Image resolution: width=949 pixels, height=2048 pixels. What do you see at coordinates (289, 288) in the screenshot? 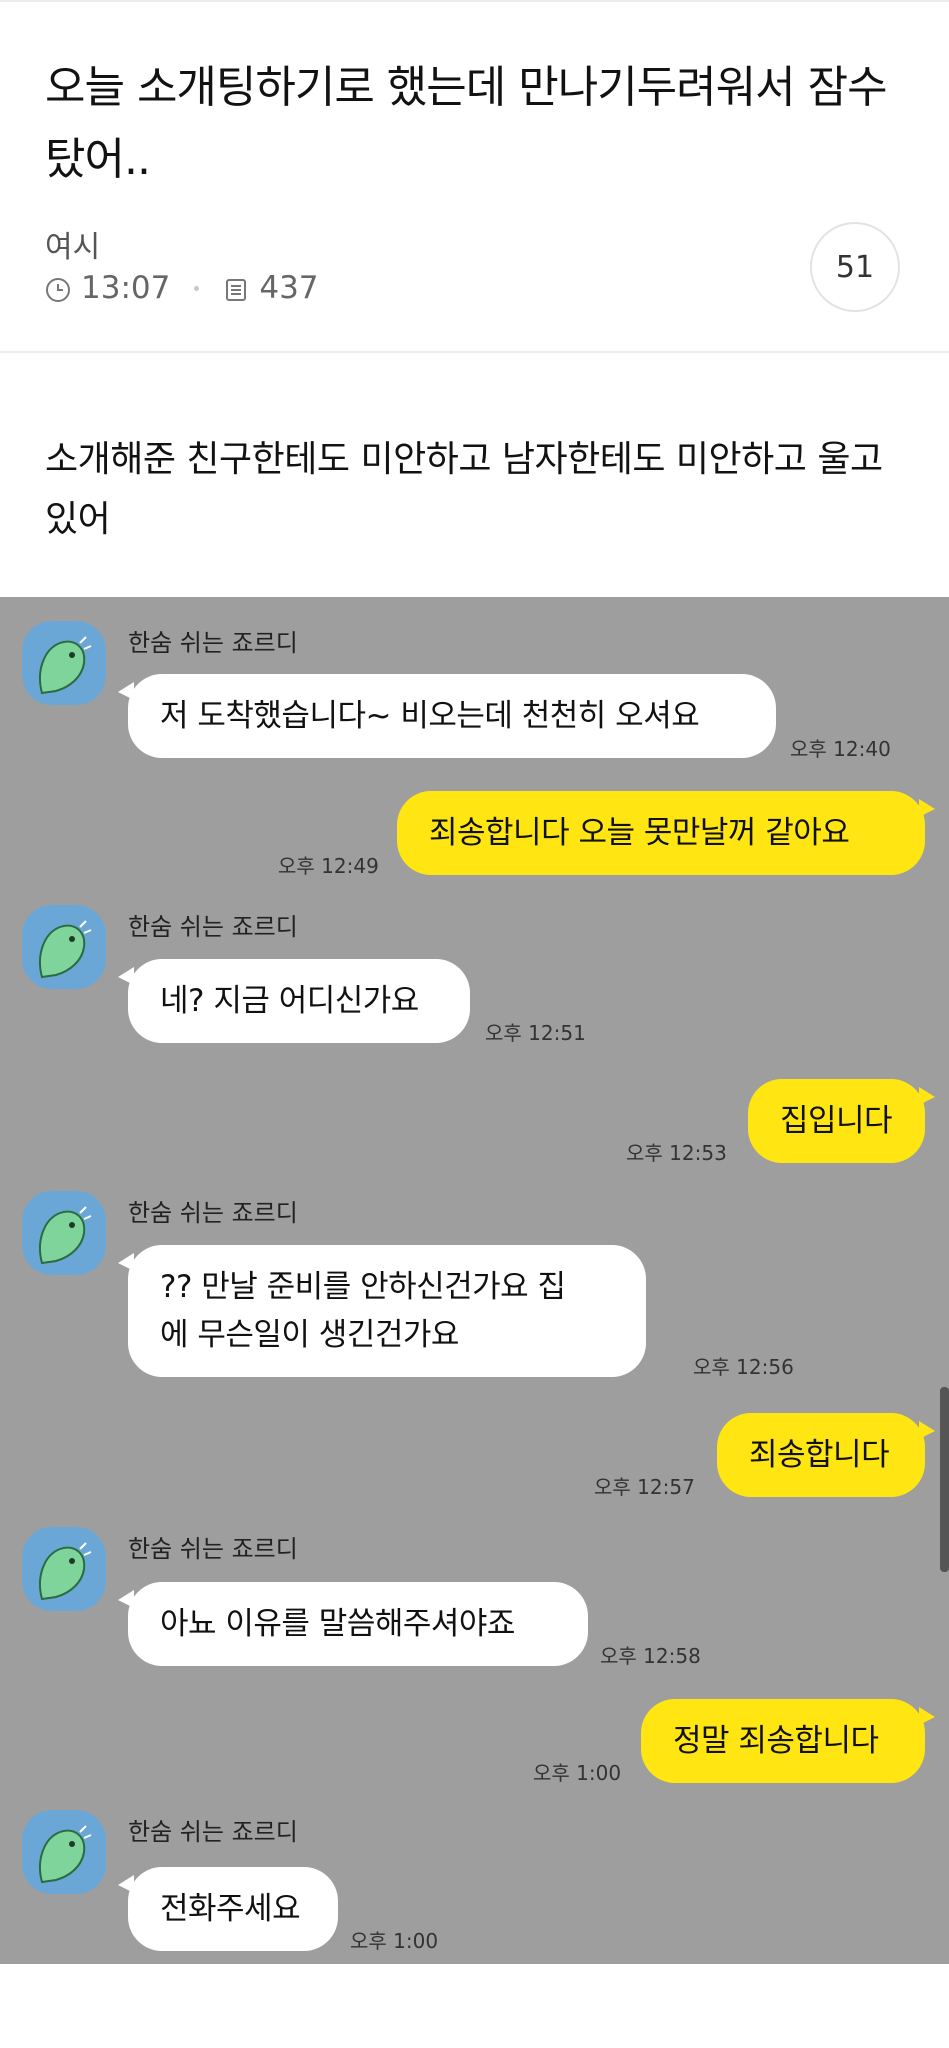
I see `view-count: 437` at bounding box center [289, 288].